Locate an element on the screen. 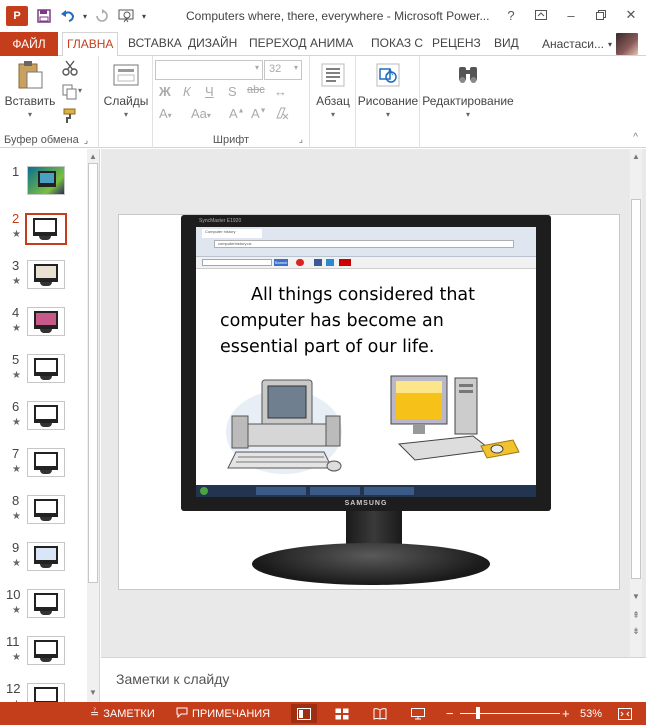 This screenshot has width=646, height=725. tab-animations: АНИМА is located at coordinates (331, 44).